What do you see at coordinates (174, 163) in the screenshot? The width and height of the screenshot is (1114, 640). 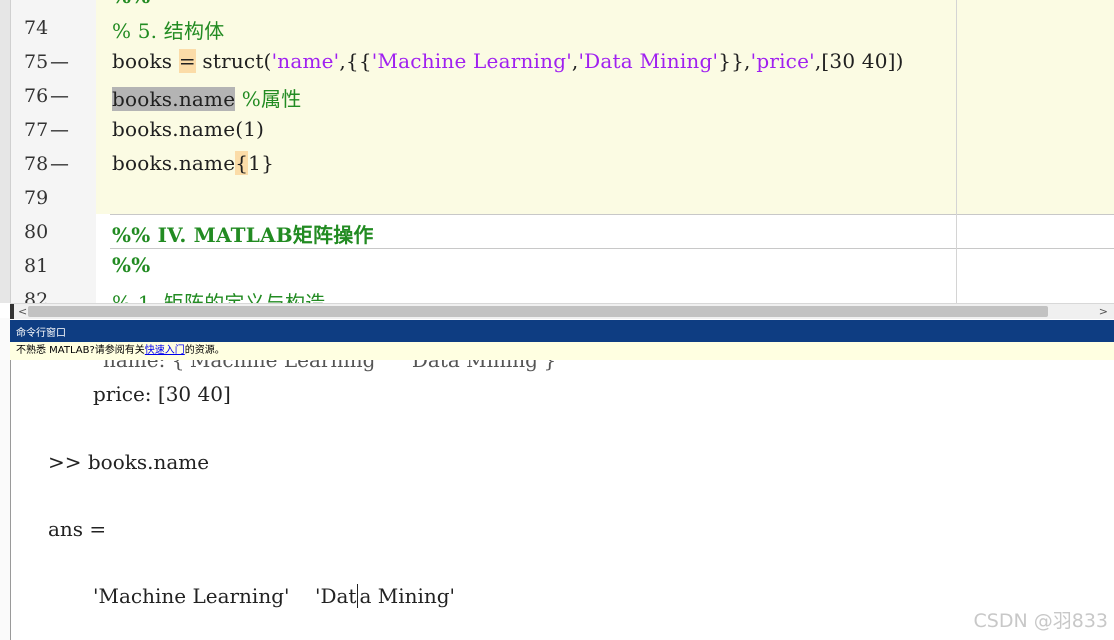 I see `code-token: books.name` at bounding box center [174, 163].